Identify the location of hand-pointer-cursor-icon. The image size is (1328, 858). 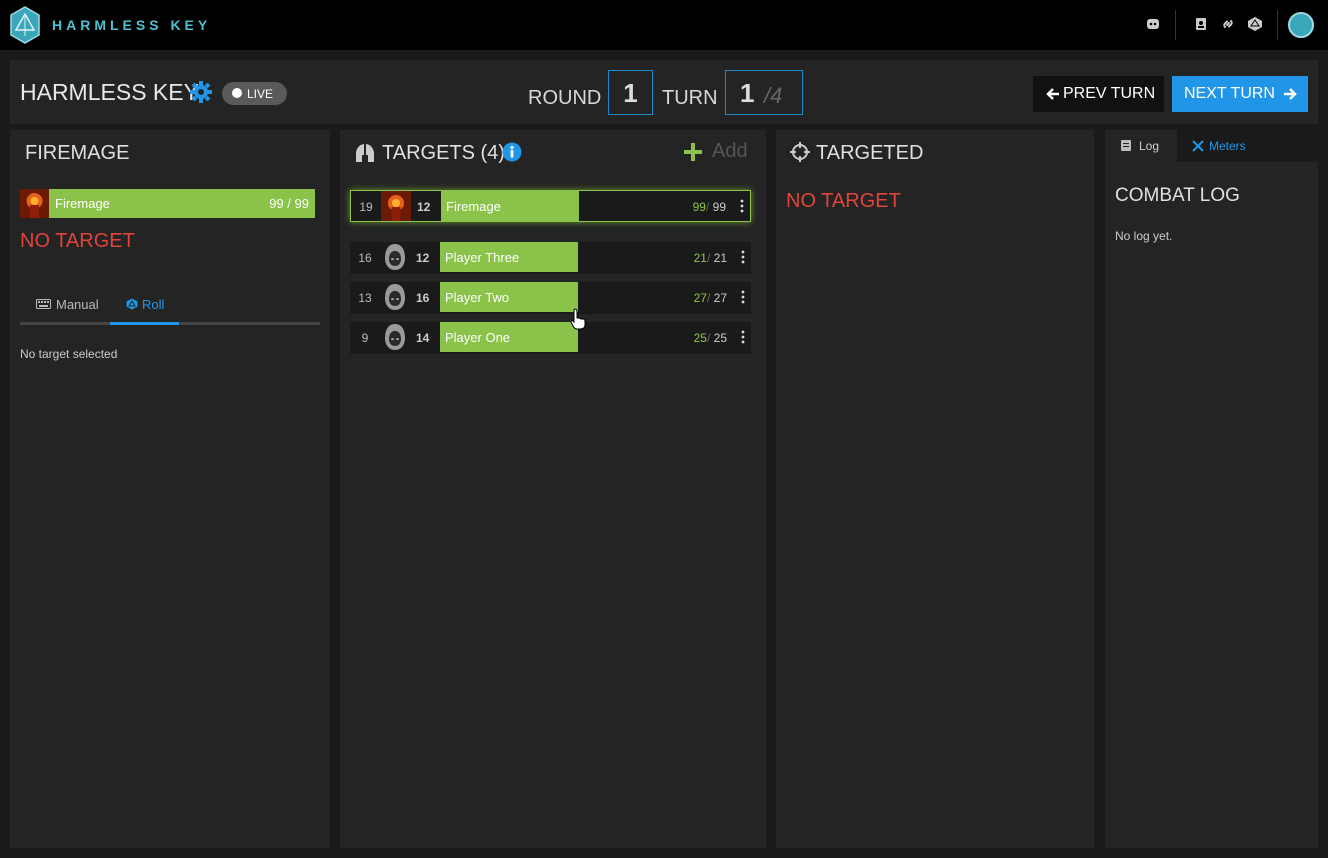
(578, 319).